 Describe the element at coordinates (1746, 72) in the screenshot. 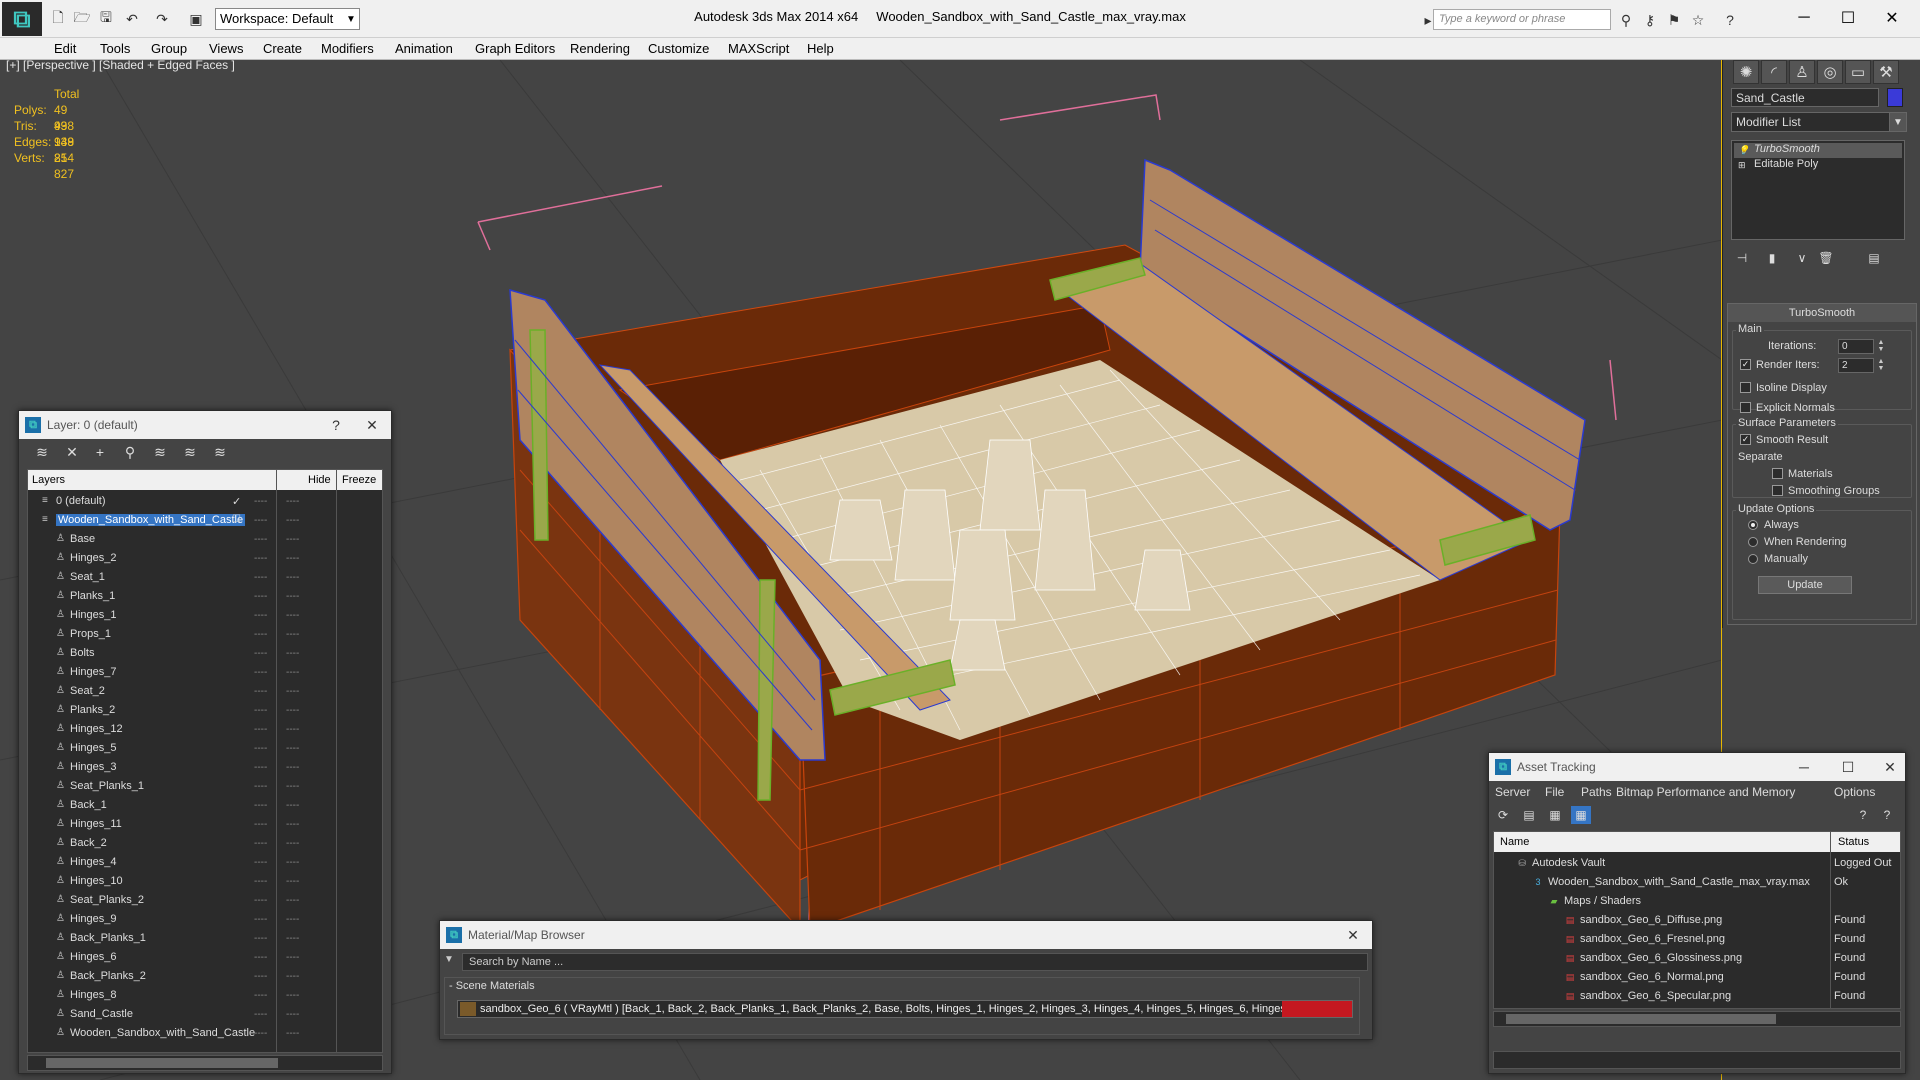

I see `create-tab-icon: ✺` at that location.